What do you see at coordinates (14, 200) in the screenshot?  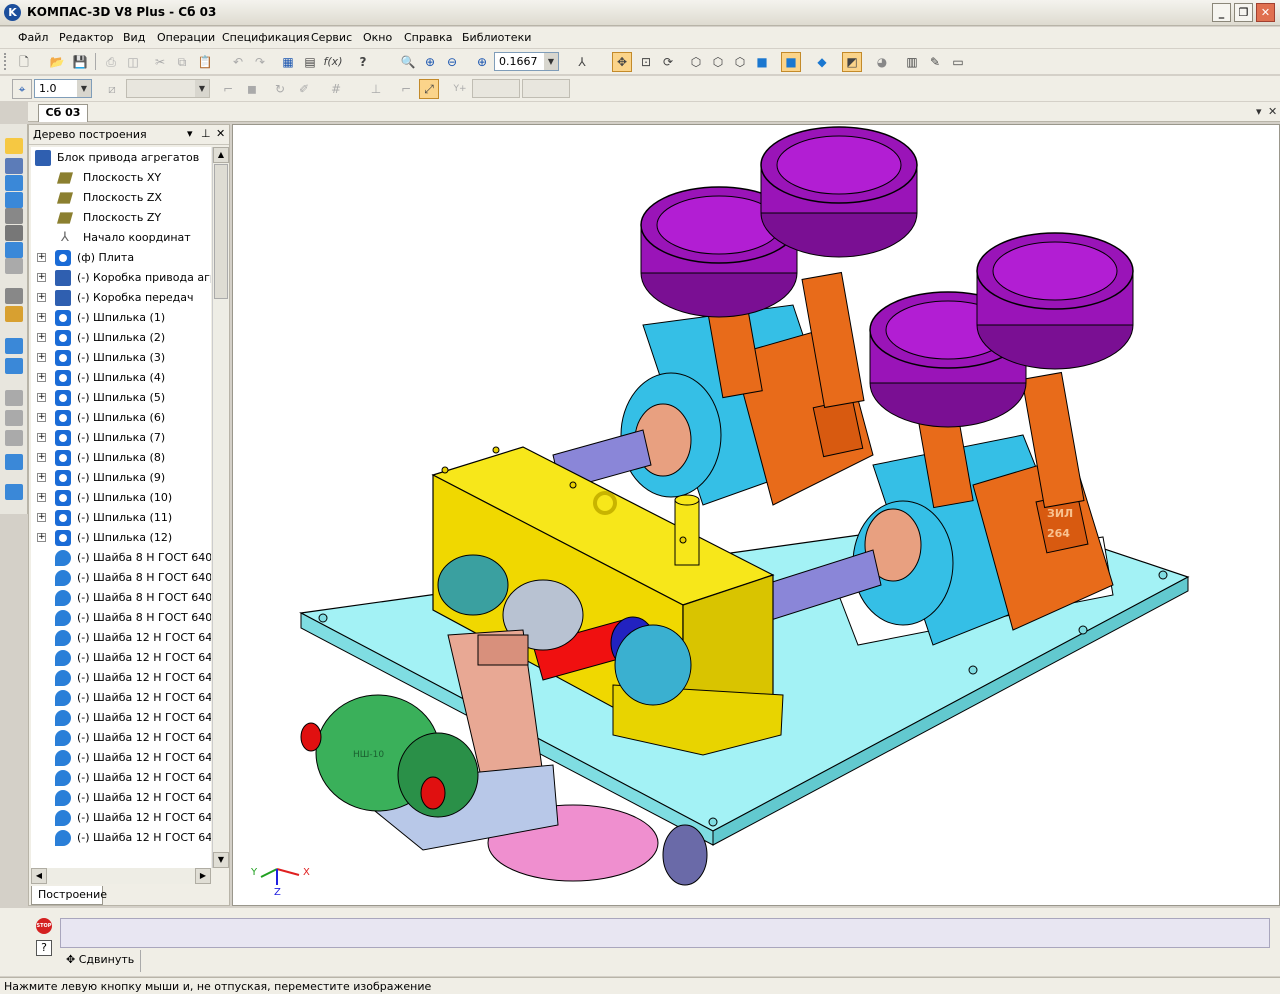 I see `auxiliary-geometry-icon` at bounding box center [14, 200].